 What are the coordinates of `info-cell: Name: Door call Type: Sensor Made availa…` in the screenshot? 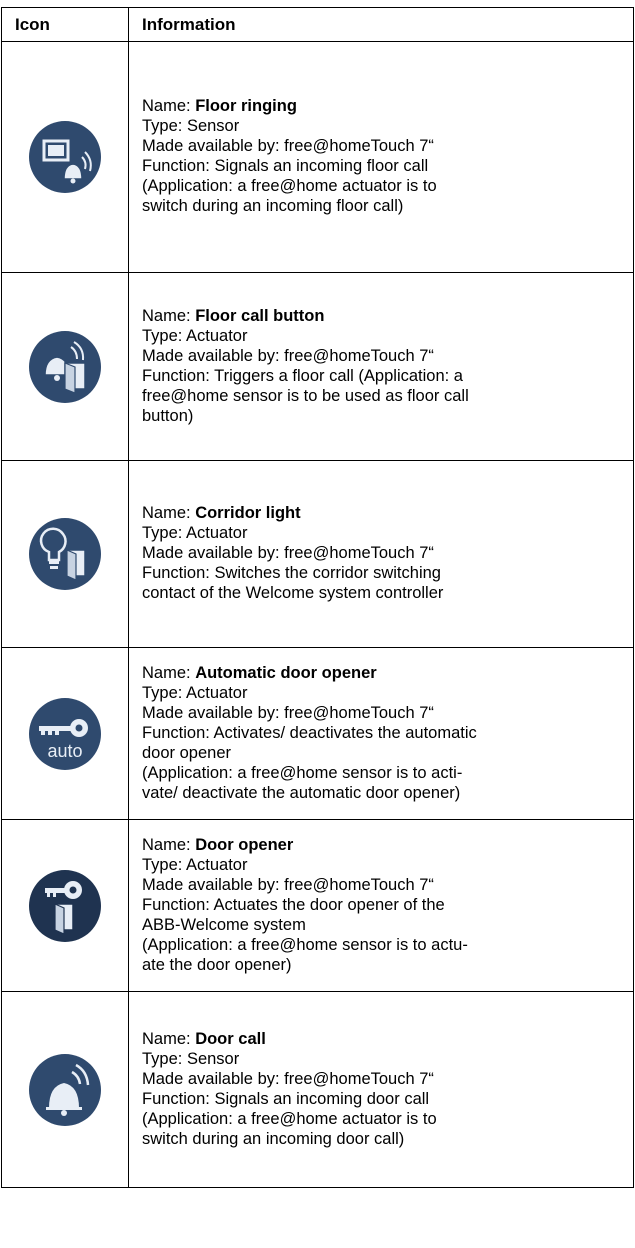 It's located at (381, 1089).